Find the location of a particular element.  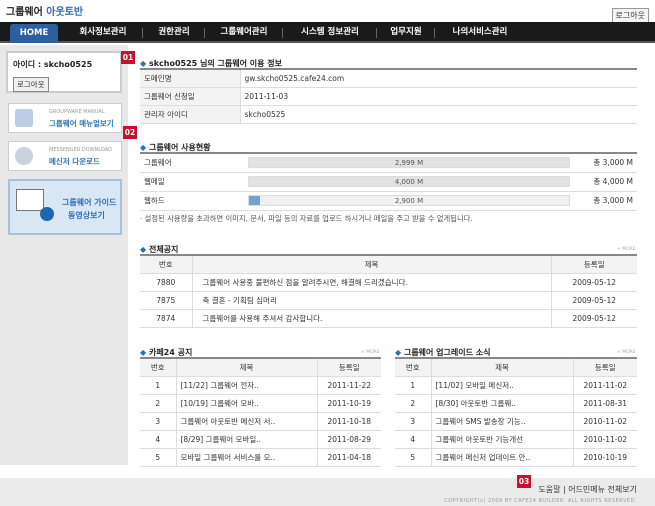

table-row: 5 모바일 그룹웨어 서비스를 오.. 2011-04-18 is located at coordinates (260, 457).